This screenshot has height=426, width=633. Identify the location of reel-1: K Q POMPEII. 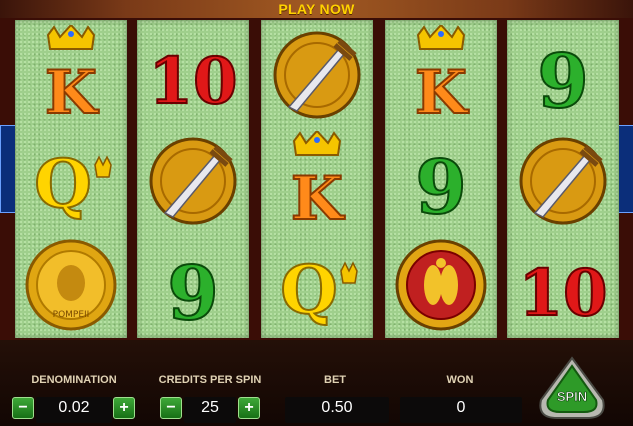
(71, 179).